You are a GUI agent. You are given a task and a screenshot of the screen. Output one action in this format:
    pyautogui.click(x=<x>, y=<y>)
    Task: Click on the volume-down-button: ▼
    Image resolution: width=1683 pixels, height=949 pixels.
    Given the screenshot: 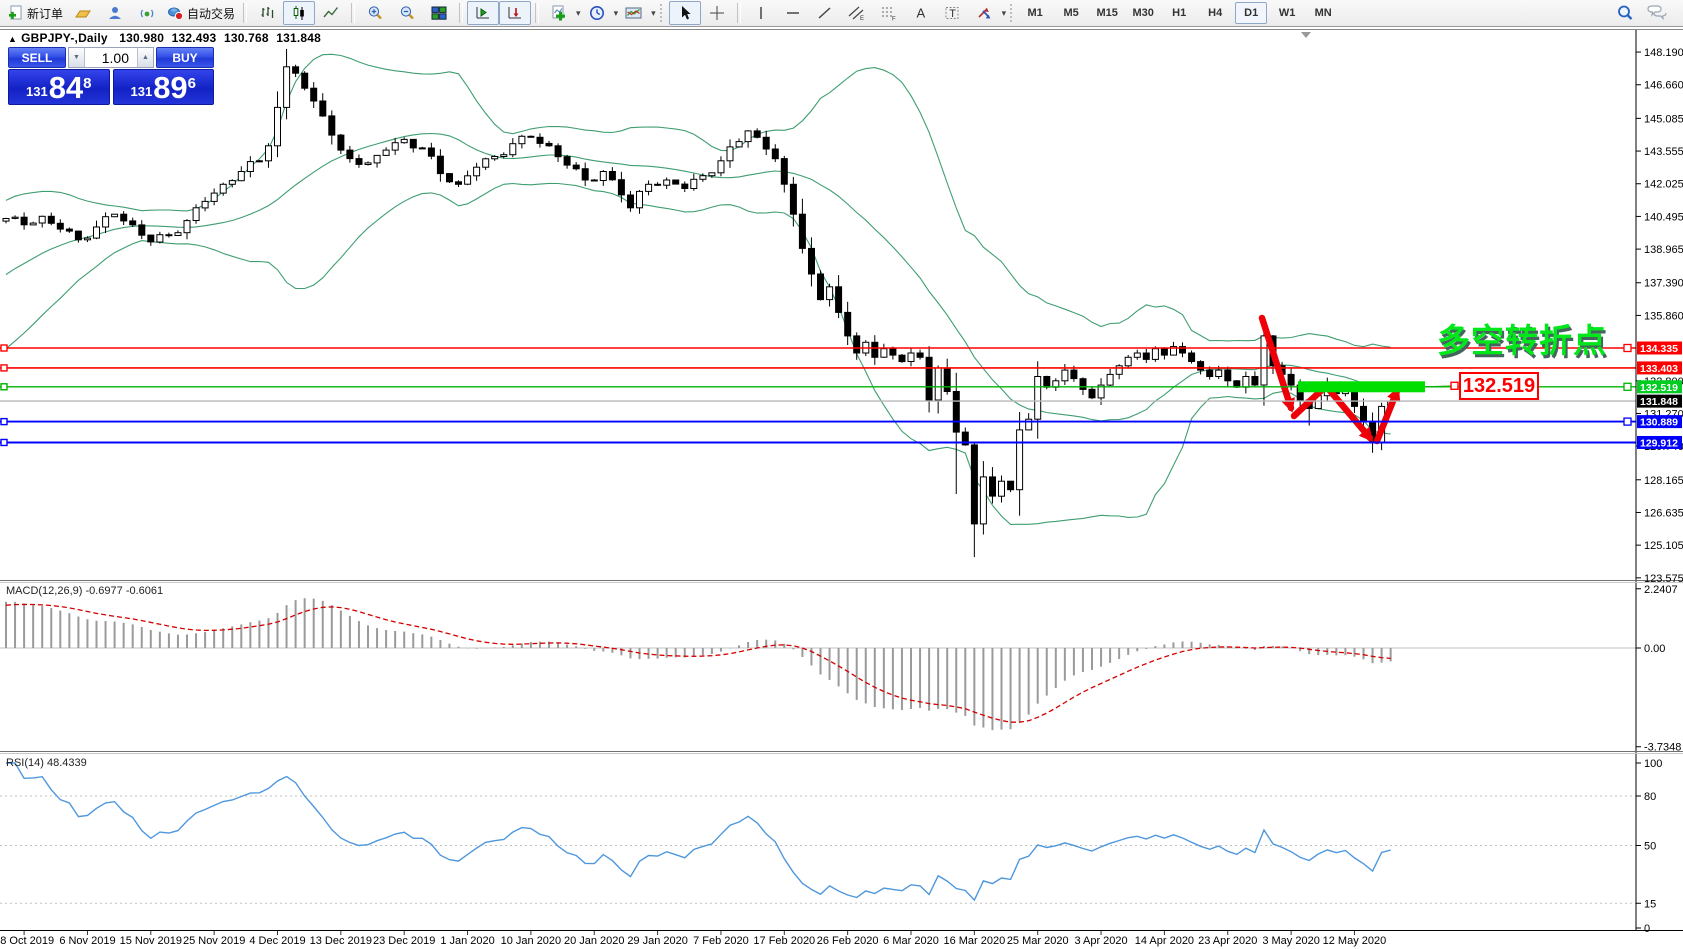 What is the action you would take?
    pyautogui.click(x=77, y=57)
    